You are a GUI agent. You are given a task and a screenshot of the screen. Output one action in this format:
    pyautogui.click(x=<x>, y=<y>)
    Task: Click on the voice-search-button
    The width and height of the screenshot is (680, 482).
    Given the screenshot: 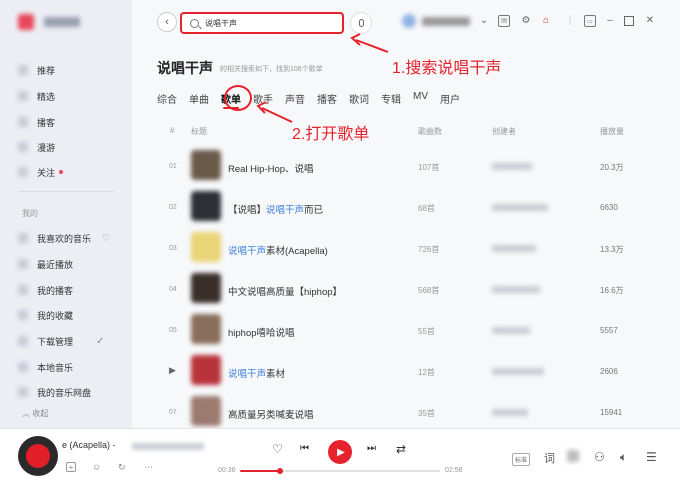 What is the action you would take?
    pyautogui.click(x=361, y=23)
    